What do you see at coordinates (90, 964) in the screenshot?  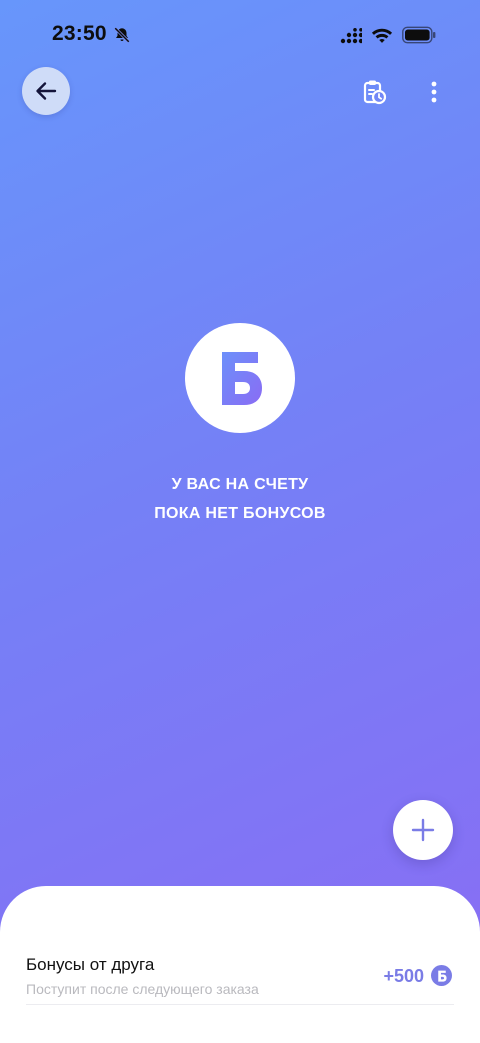 I see `bonus-item-title: Бонусы от друга` at bounding box center [90, 964].